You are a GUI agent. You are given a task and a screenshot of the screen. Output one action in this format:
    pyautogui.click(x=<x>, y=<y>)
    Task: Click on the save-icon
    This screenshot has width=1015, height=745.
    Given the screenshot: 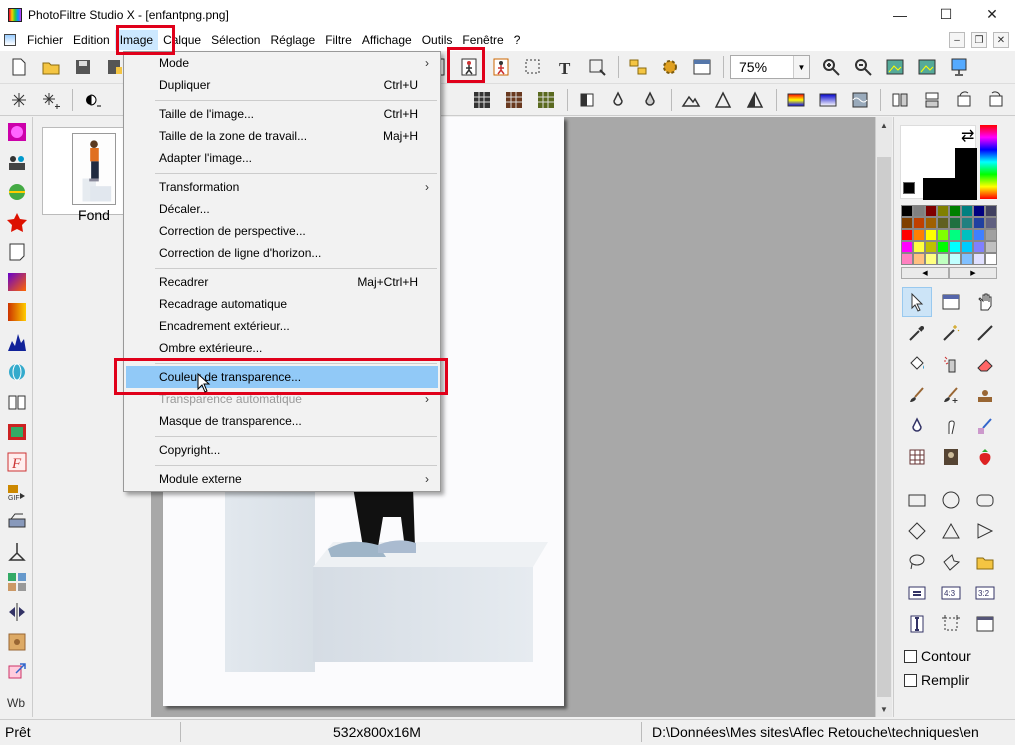 What is the action you would take?
    pyautogui.click(x=83, y=67)
    